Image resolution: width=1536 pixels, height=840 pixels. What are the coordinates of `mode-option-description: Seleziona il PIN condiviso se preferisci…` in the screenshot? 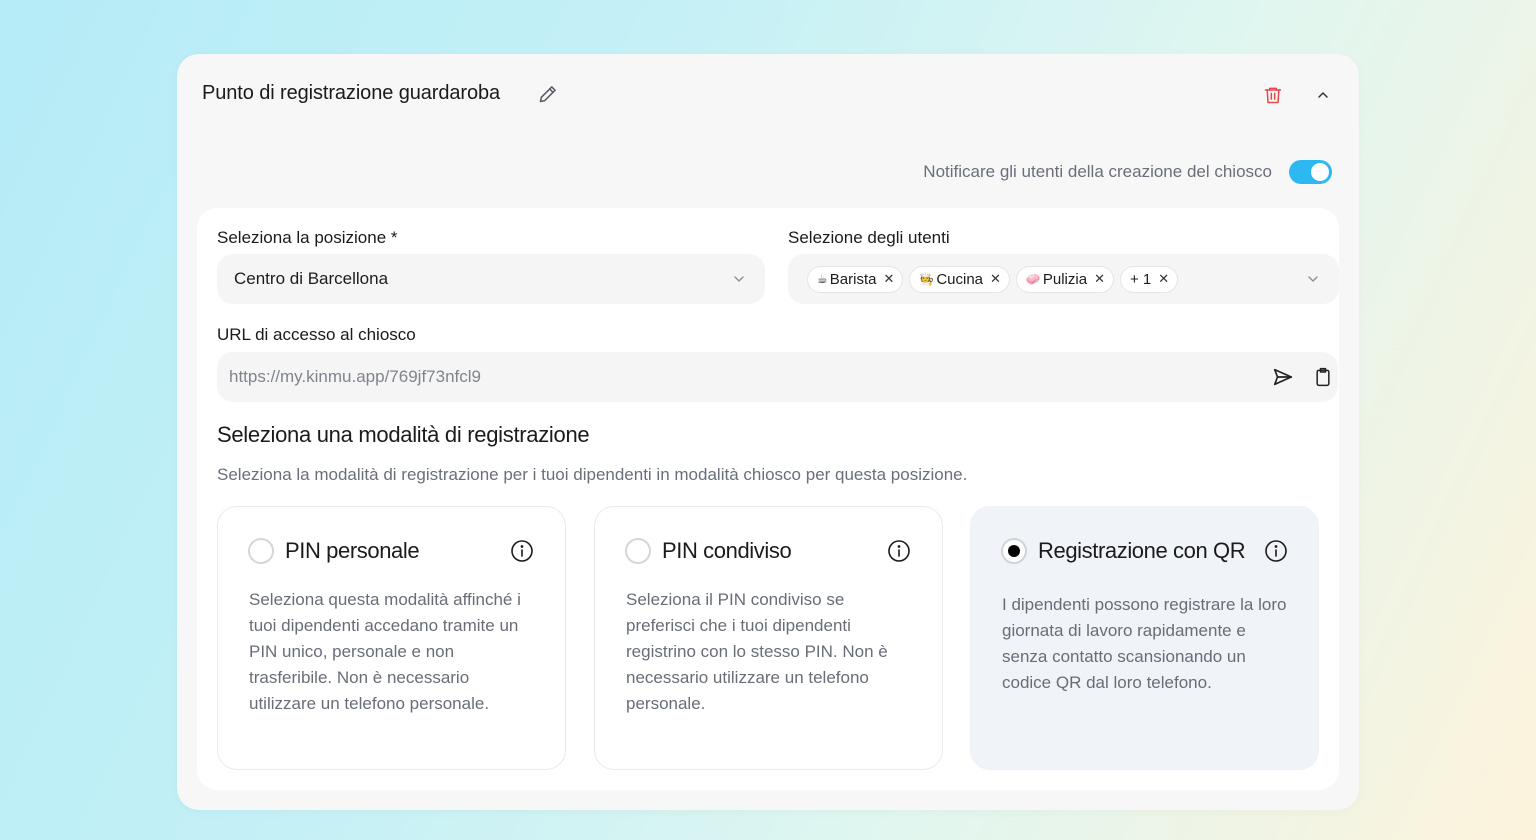 It's located at (757, 651).